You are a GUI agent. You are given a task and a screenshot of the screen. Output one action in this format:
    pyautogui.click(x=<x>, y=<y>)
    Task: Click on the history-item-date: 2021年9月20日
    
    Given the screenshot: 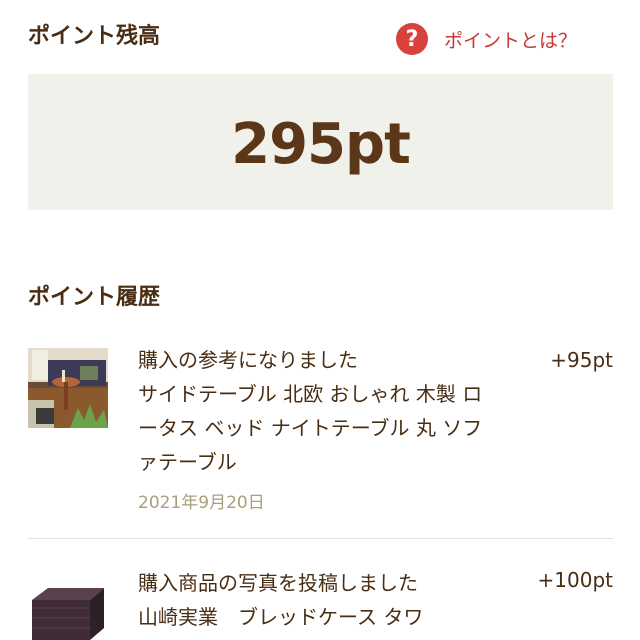 What is the action you would take?
    pyautogui.click(x=201, y=503)
    